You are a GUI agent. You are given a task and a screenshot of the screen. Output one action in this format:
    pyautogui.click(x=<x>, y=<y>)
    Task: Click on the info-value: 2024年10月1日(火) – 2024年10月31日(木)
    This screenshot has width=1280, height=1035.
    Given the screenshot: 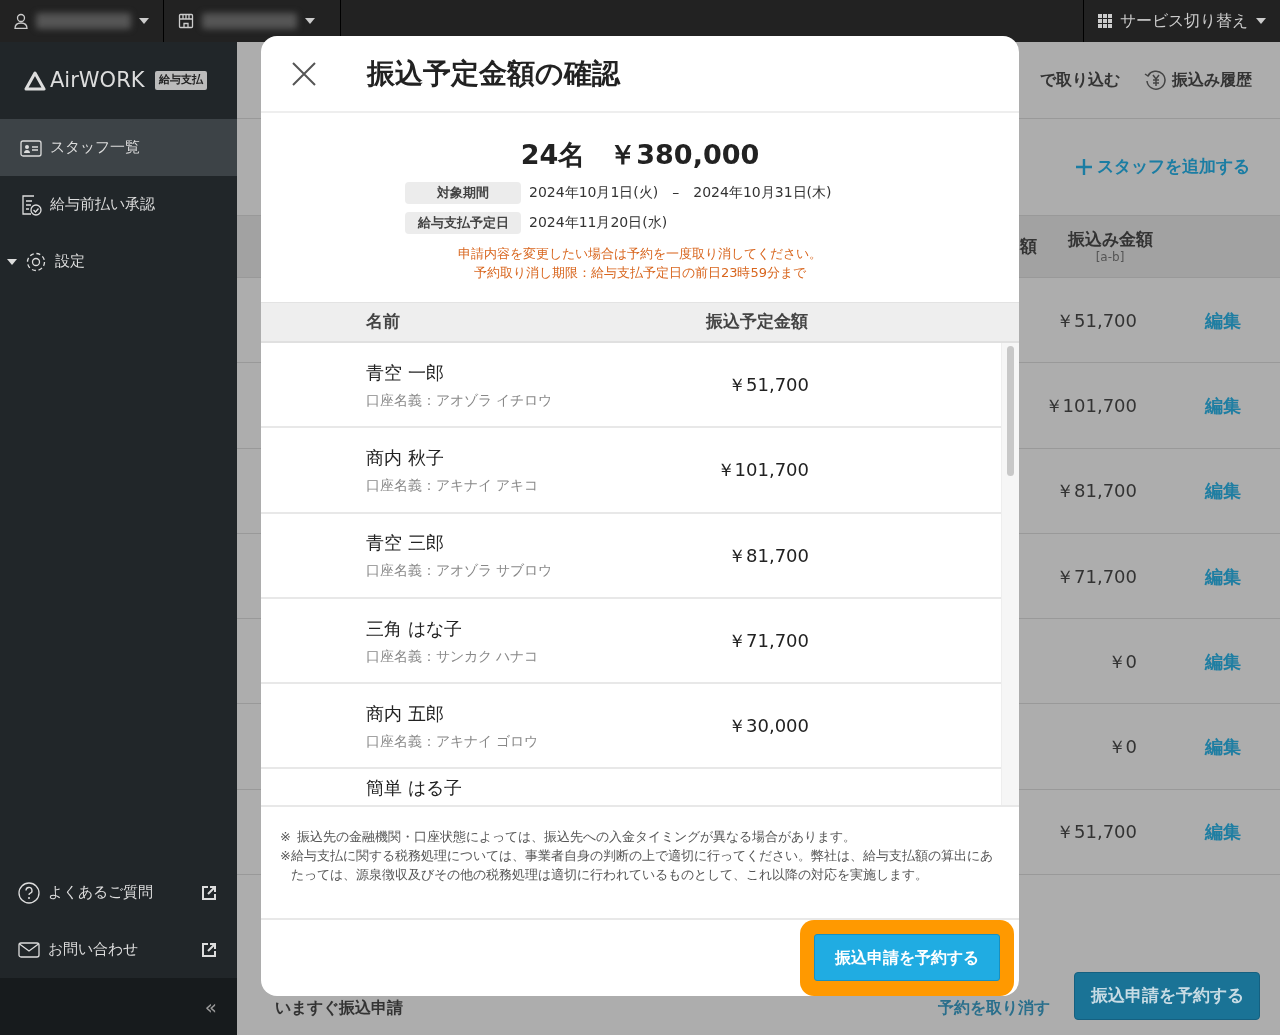 What is the action you would take?
    pyautogui.click(x=680, y=192)
    